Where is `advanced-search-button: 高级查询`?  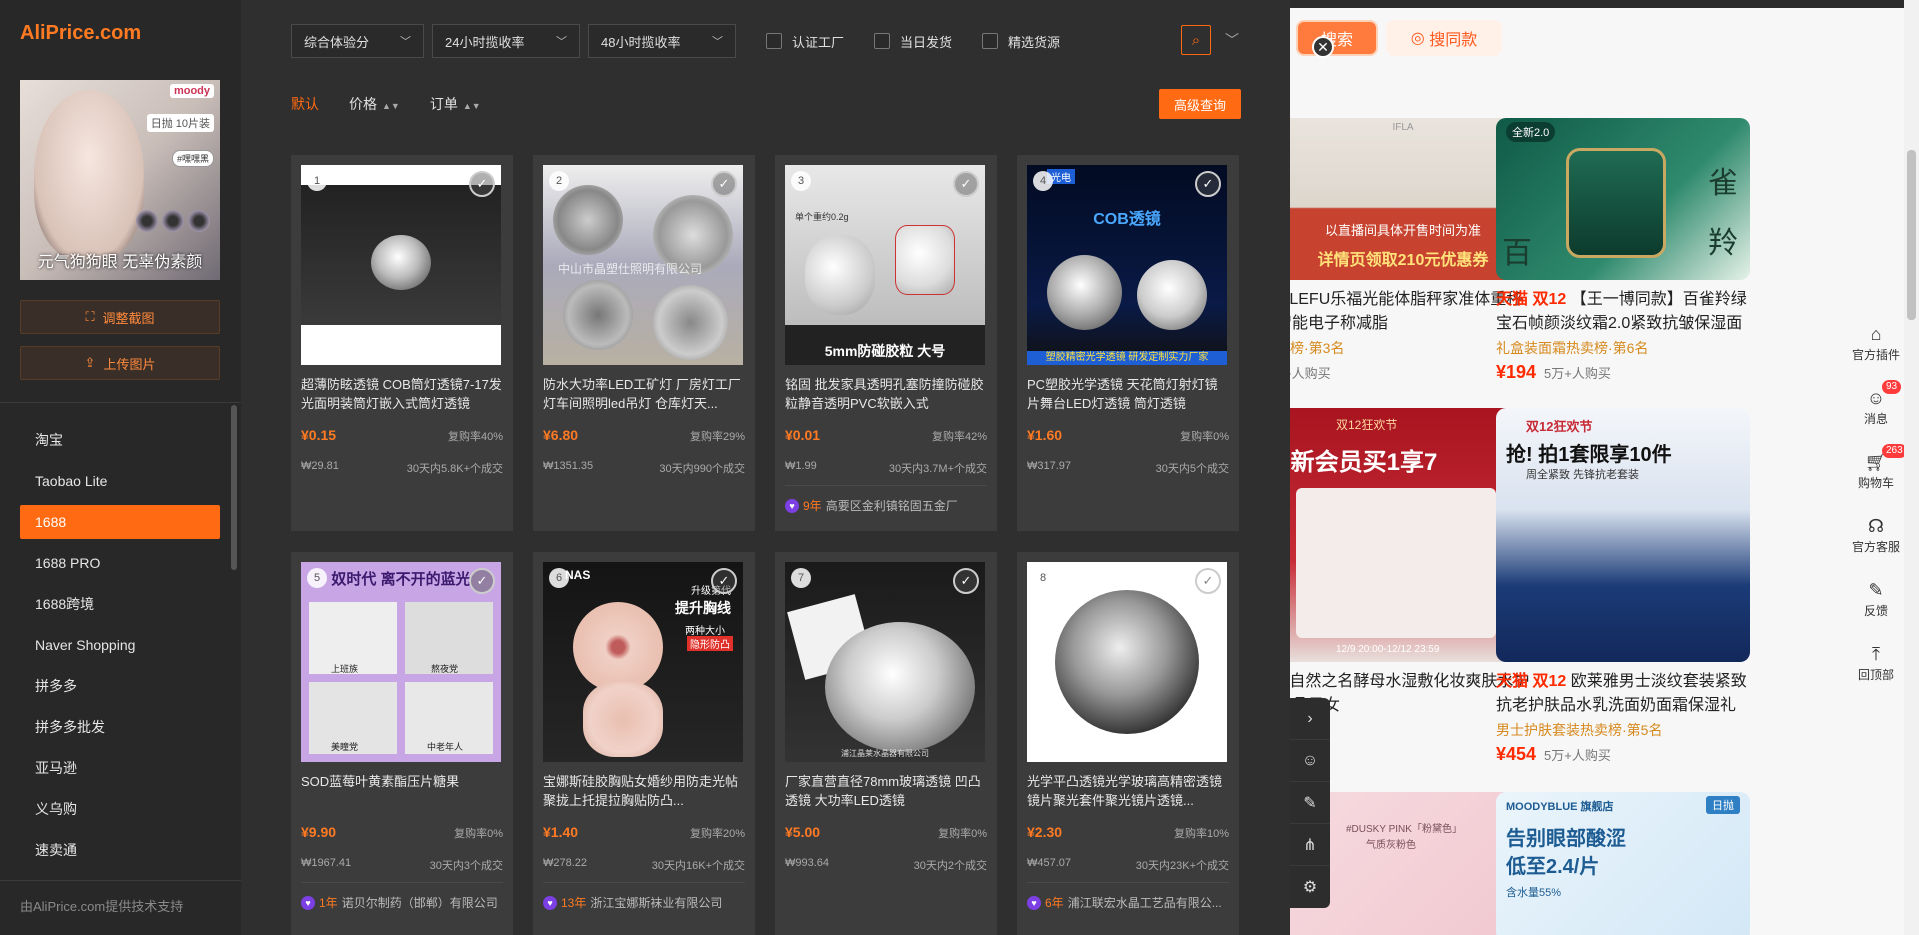 advanced-search-button: 高级查询 is located at coordinates (1200, 104).